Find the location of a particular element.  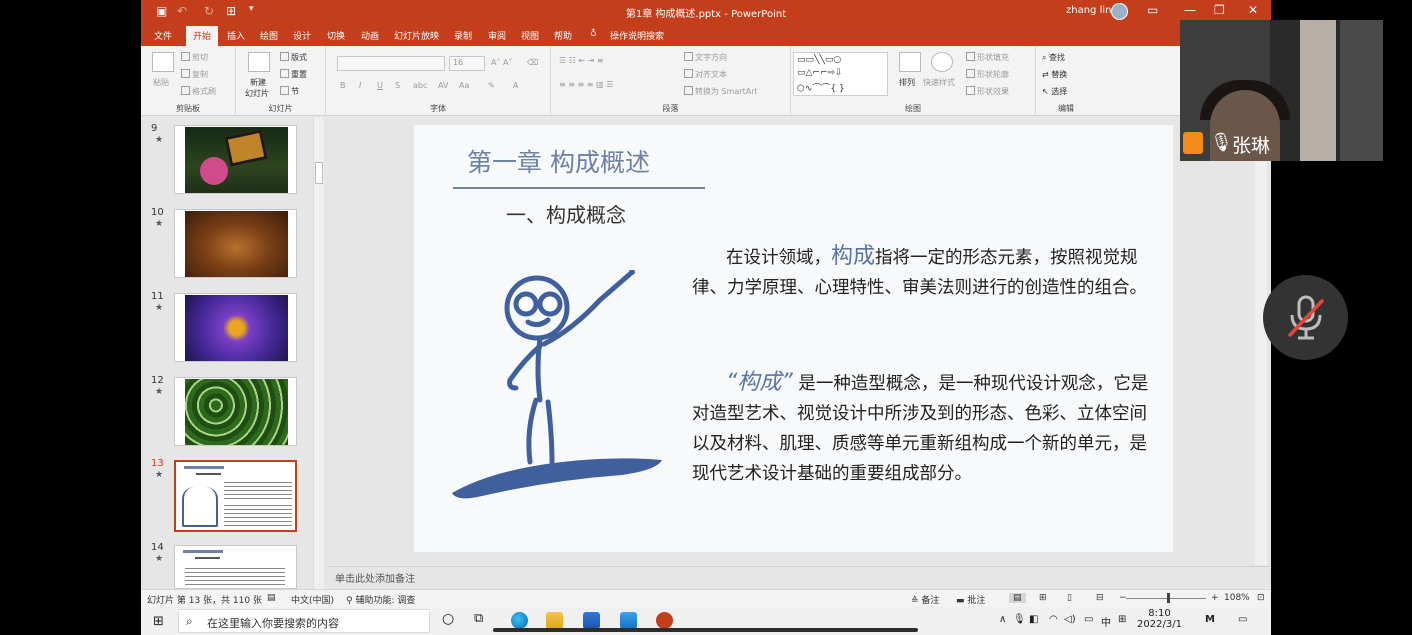

thumbnail-scrollbar is located at coordinates (318, 353).